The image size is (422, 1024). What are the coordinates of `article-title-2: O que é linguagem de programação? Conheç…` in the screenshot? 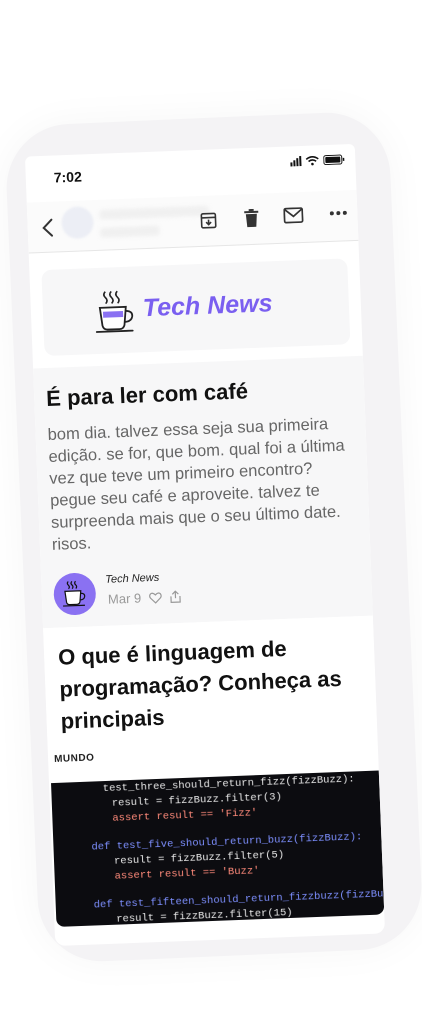 It's located at (210, 677).